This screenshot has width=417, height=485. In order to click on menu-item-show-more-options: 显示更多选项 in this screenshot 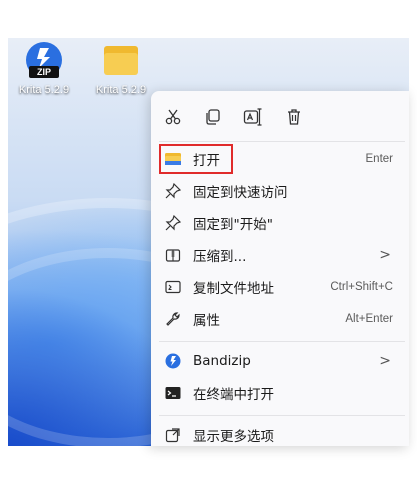, I will do `click(282, 435)`.